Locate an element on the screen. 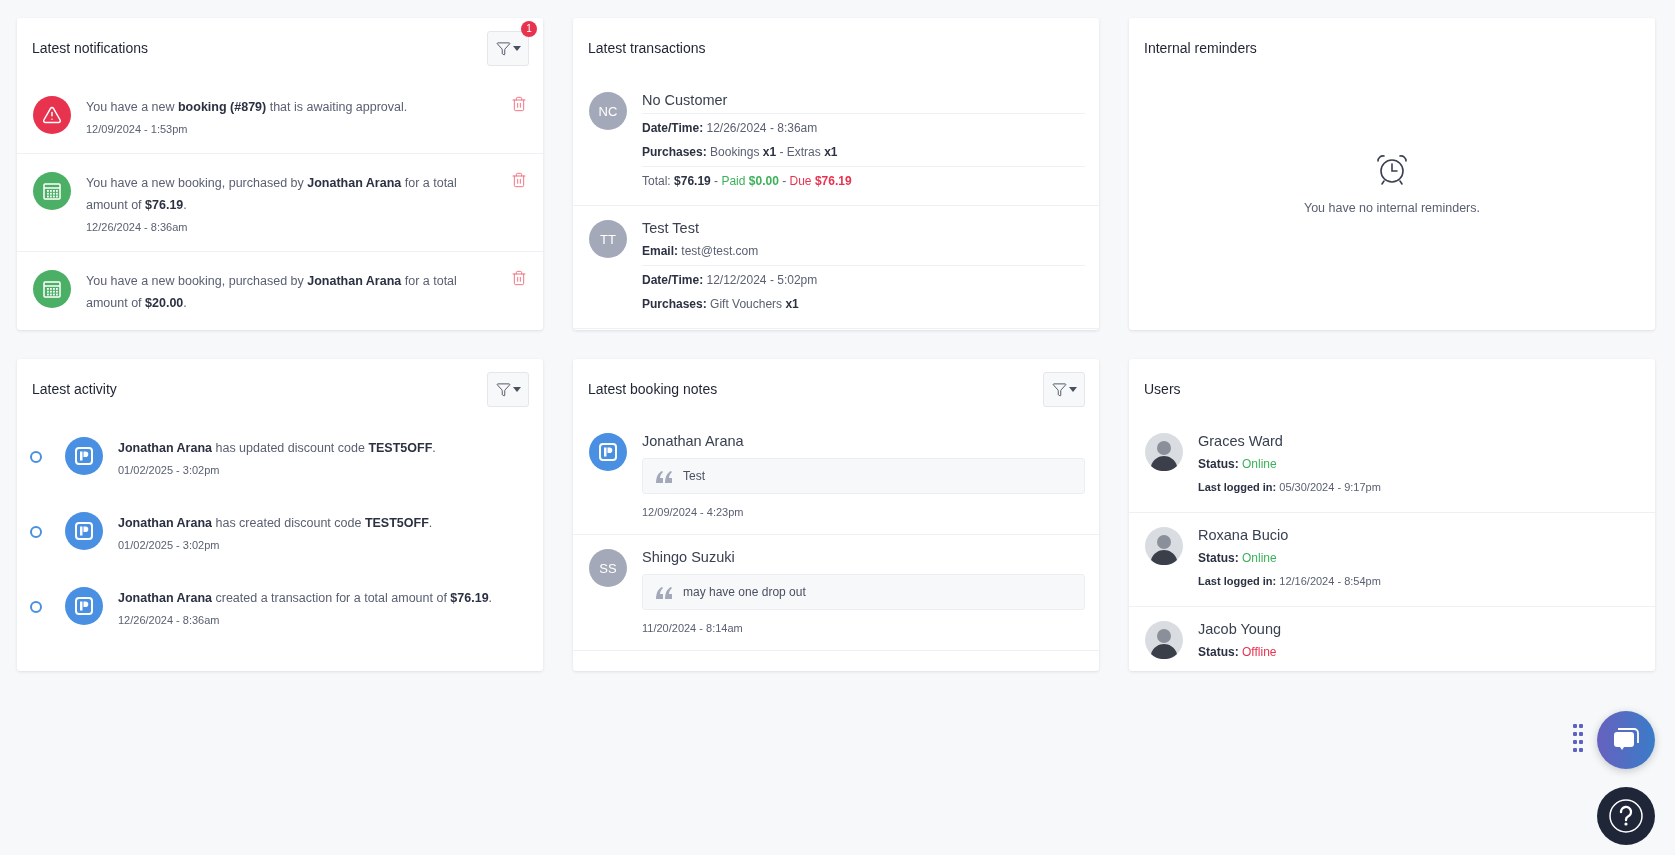 This screenshot has width=1675, height=855. status-value: Offline is located at coordinates (1259, 652).